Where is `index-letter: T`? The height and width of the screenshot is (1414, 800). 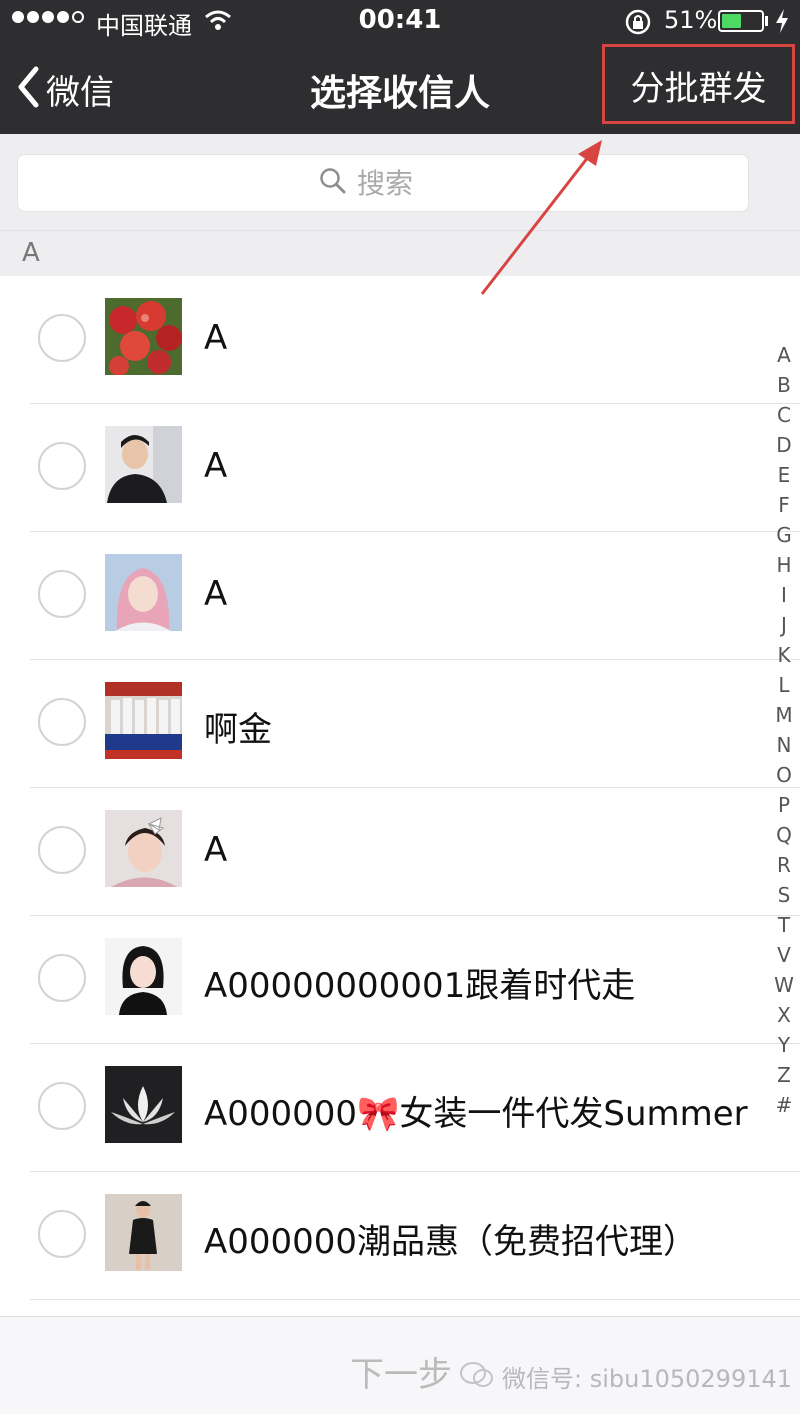
index-letter: T is located at coordinates (784, 925).